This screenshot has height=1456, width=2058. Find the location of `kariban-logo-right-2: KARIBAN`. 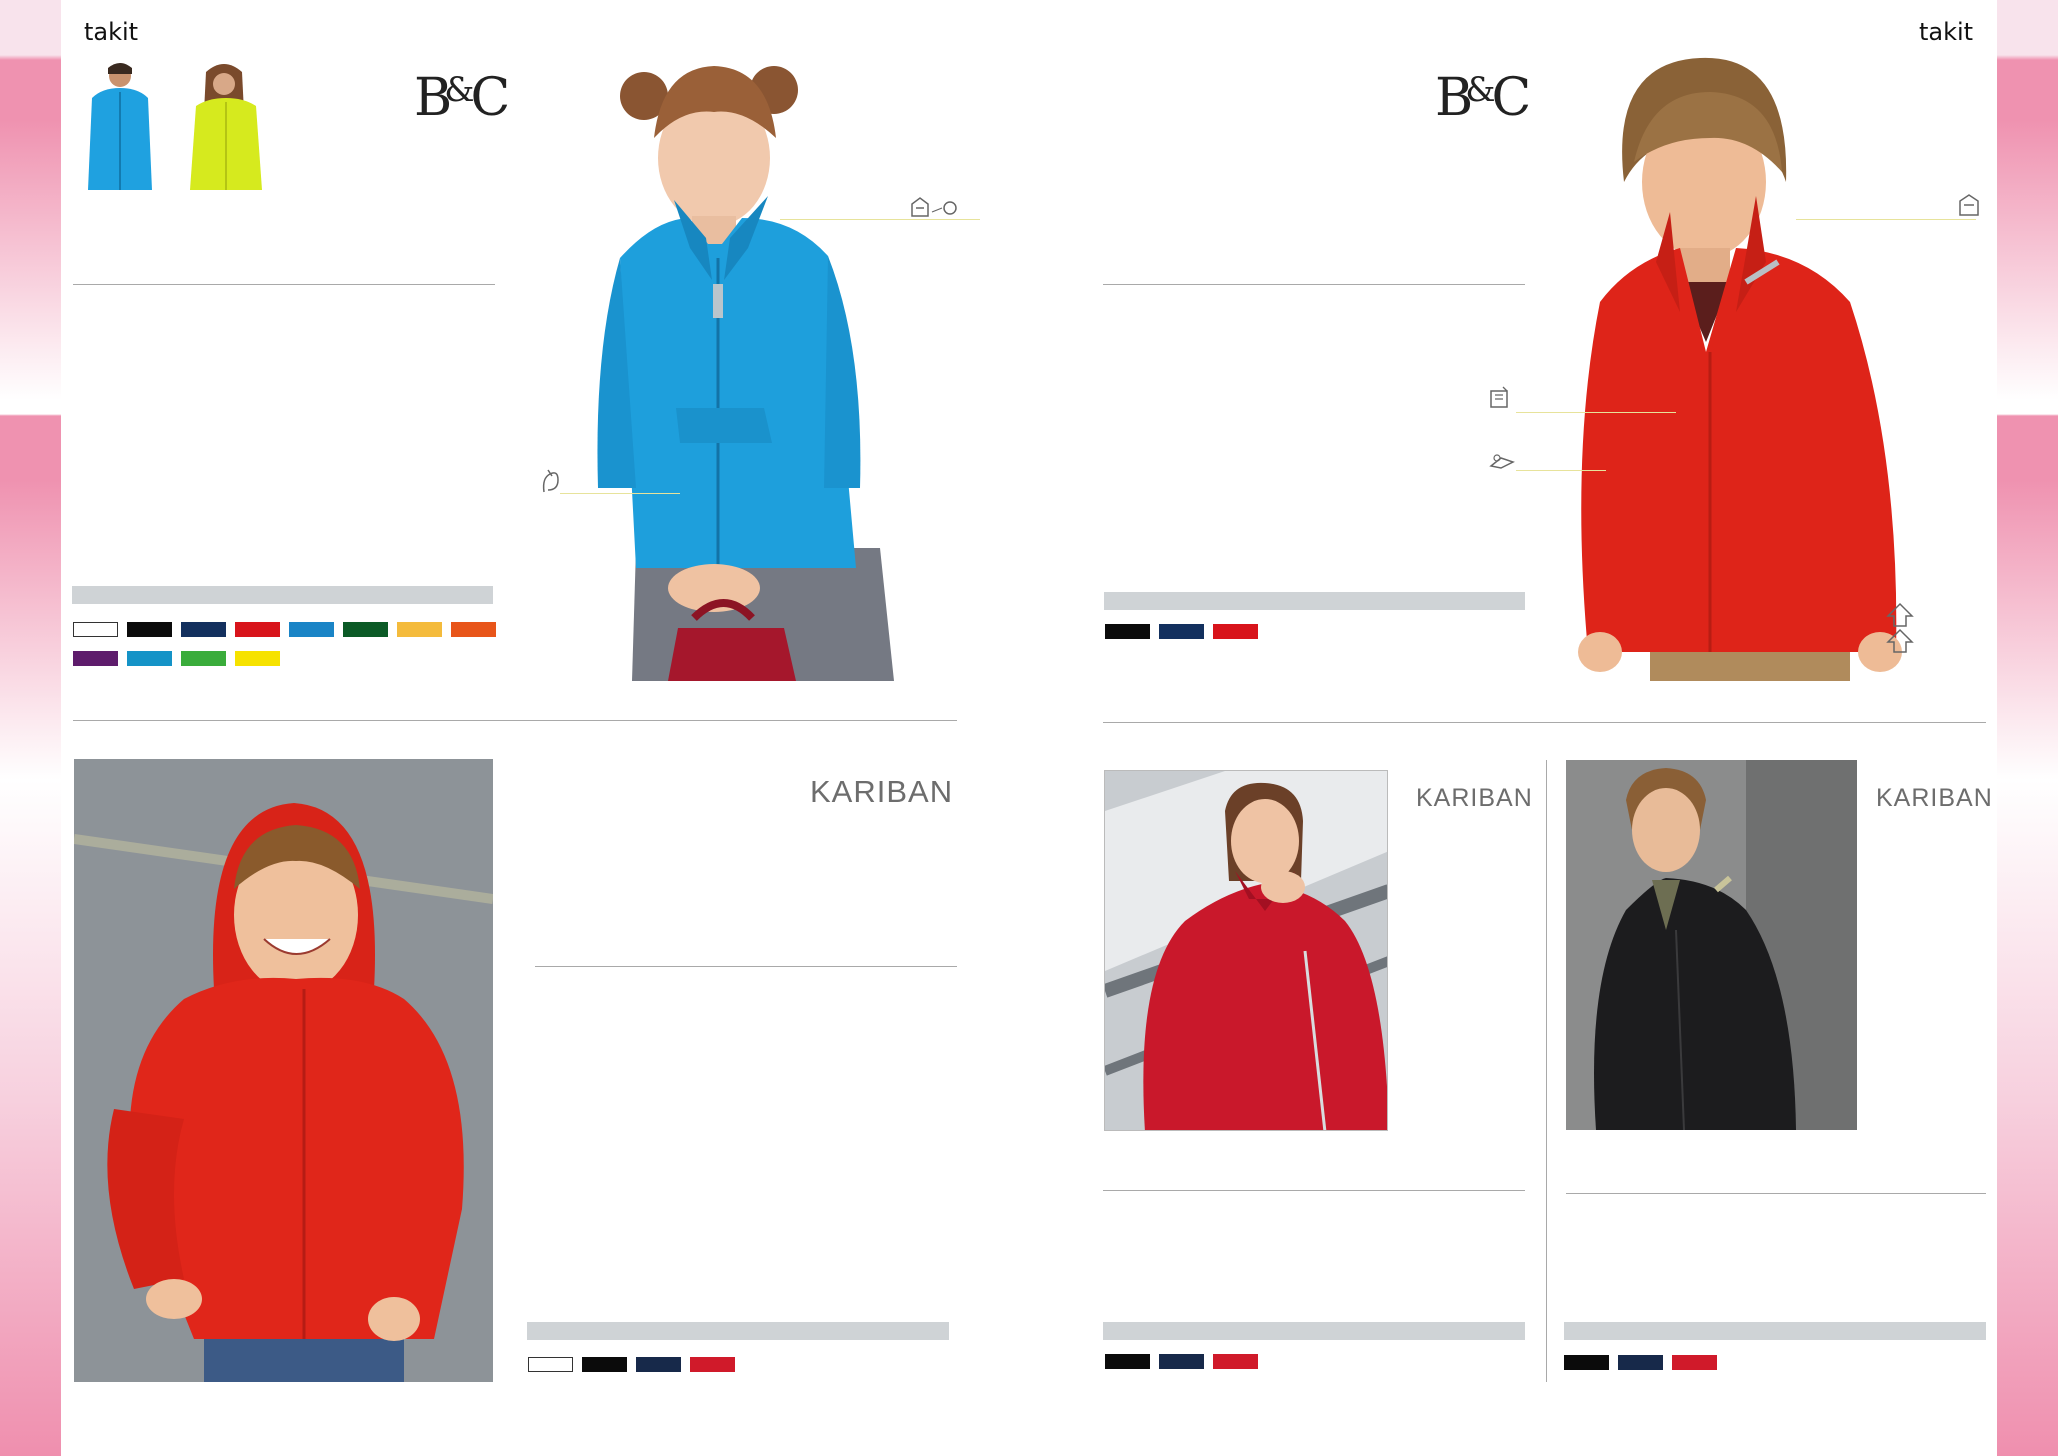

kariban-logo-right-2: KARIBAN is located at coordinates (1934, 798).